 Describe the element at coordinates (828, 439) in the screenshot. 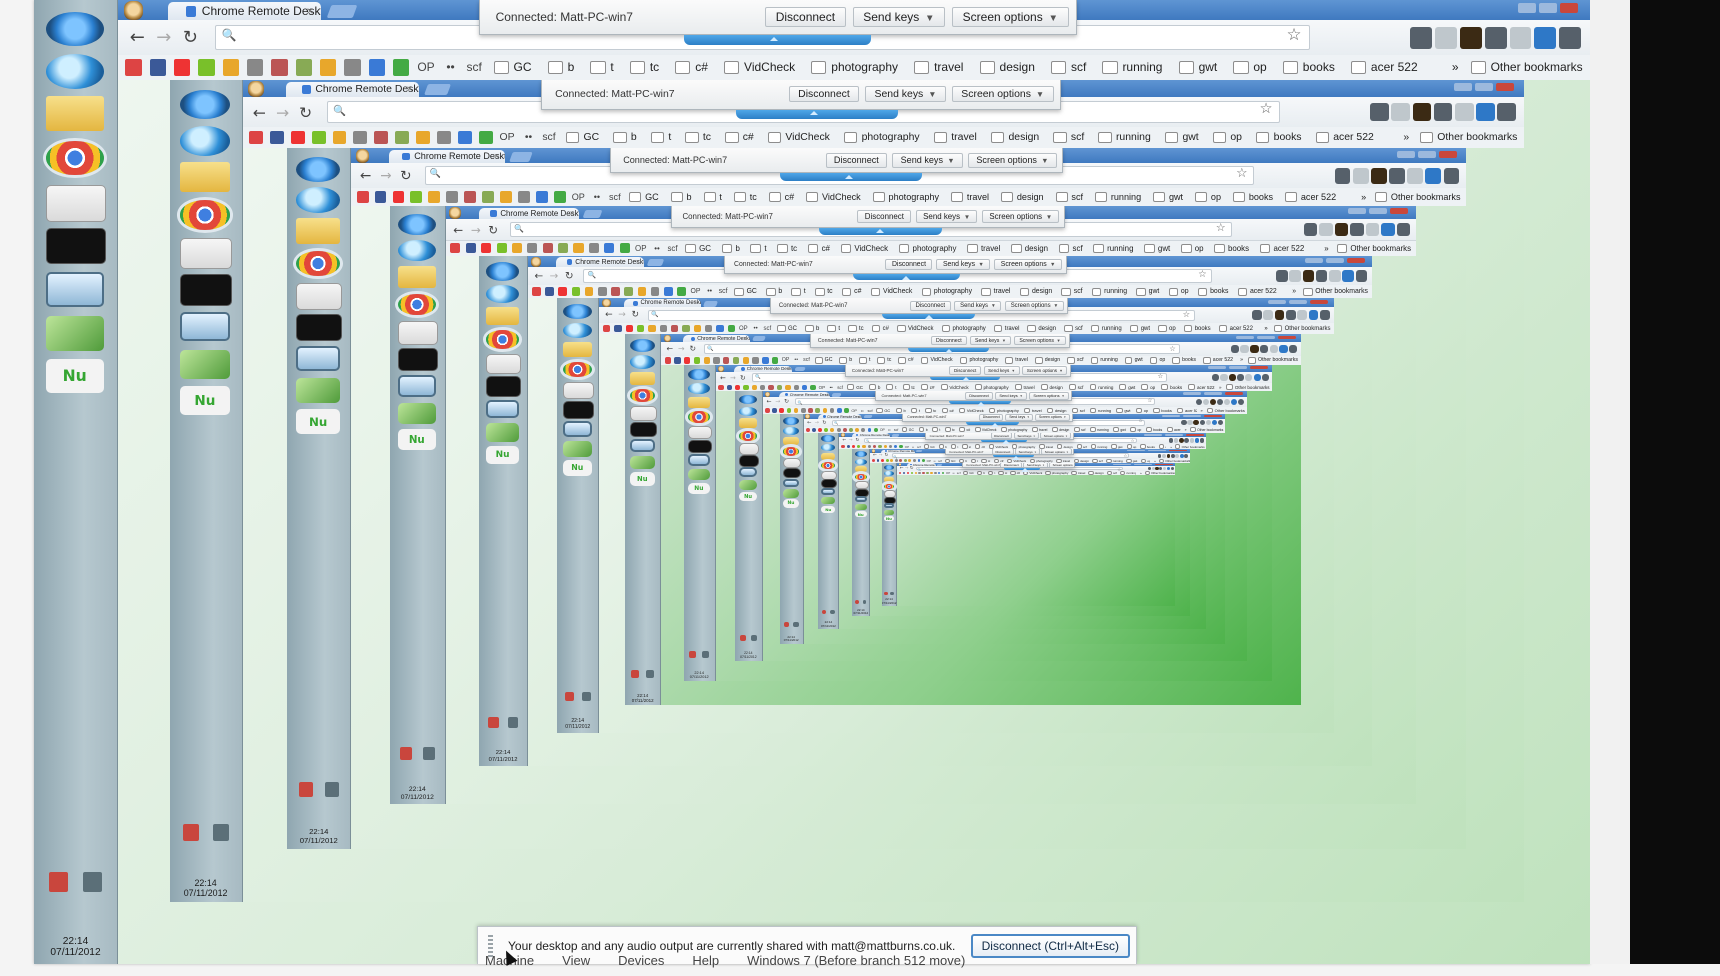

I see `start-orb-icon` at that location.